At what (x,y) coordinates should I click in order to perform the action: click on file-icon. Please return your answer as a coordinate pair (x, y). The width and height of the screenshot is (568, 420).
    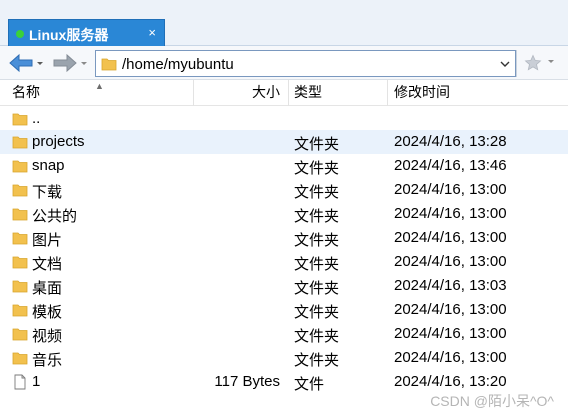
    Looking at the image, I should click on (20, 382).